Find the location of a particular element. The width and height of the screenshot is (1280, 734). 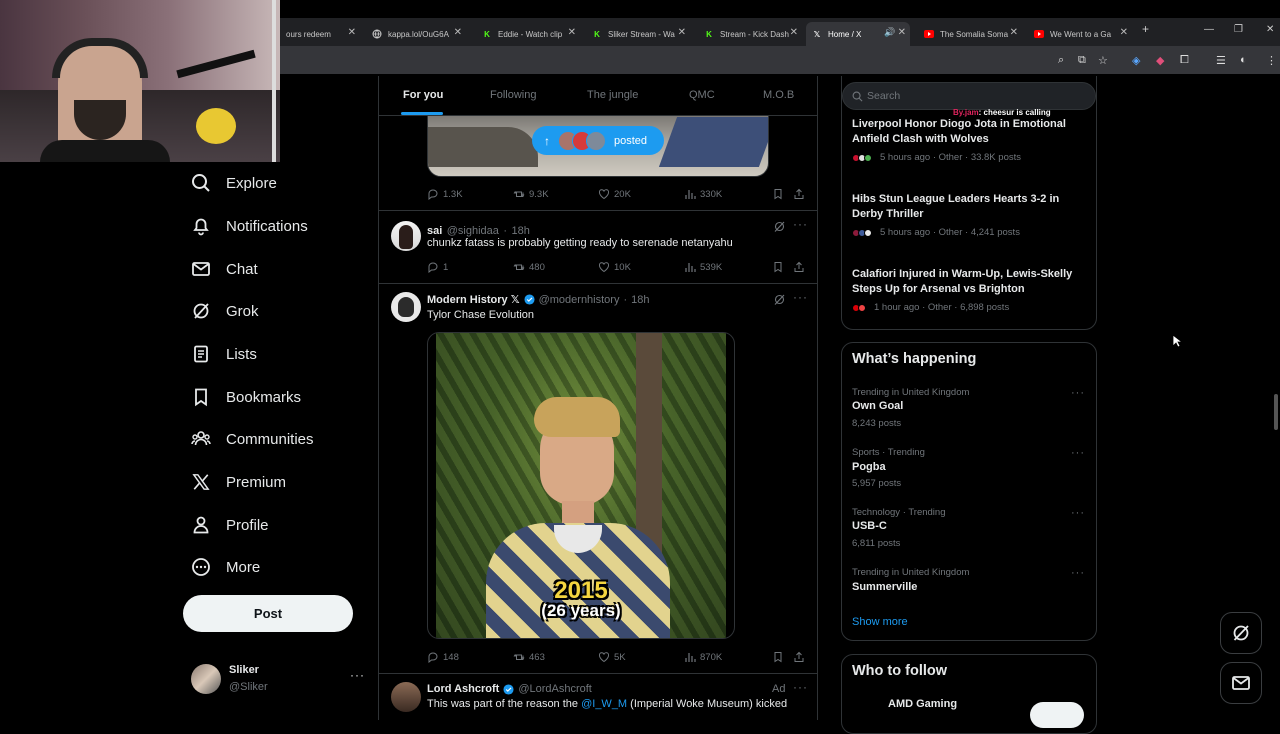

tab-mob: M.O.B is located at coordinates (778, 95).